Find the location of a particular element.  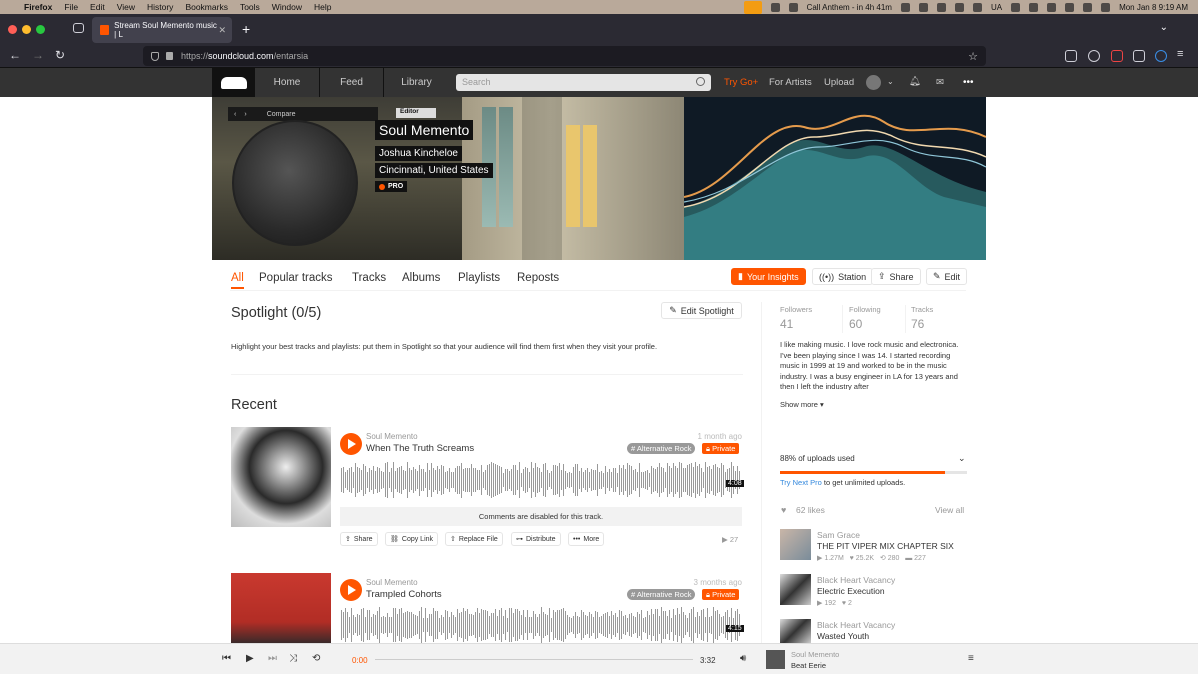

station-button: ((•)) Station is located at coordinates (843, 276).